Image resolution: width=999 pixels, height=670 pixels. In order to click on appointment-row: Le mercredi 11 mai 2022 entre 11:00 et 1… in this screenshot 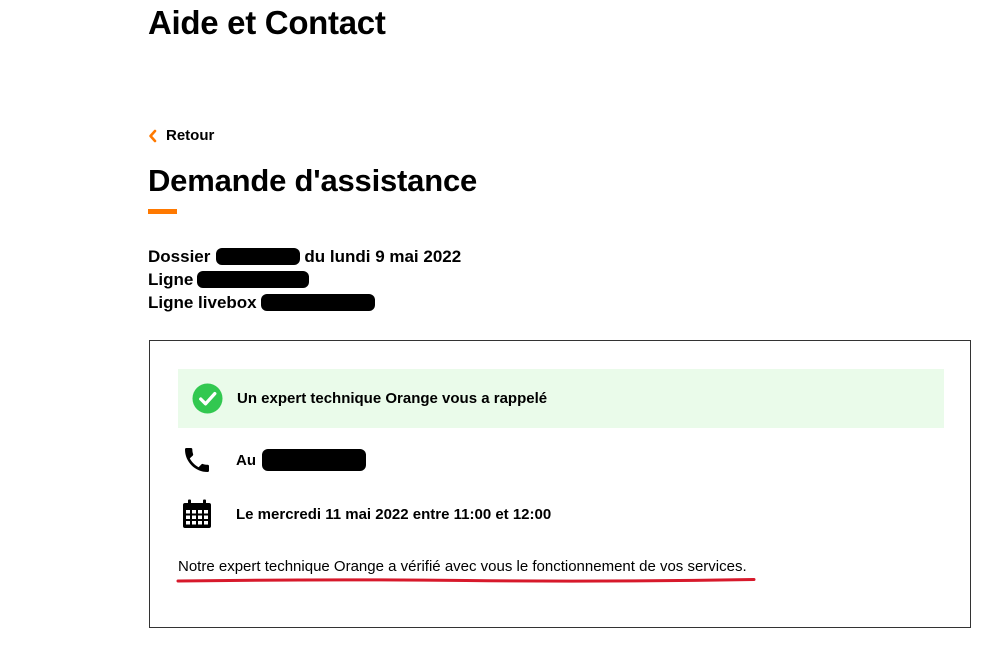, I will do `click(365, 514)`.